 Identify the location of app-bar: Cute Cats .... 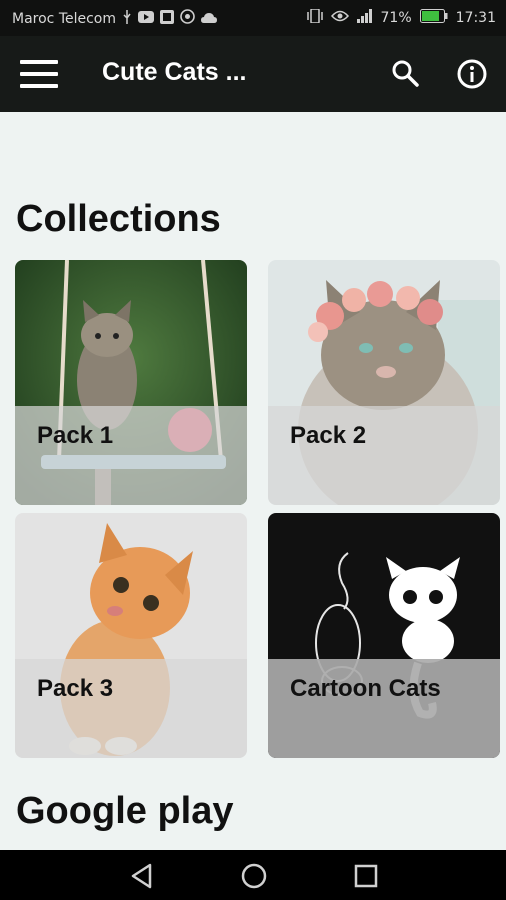
(253, 74).